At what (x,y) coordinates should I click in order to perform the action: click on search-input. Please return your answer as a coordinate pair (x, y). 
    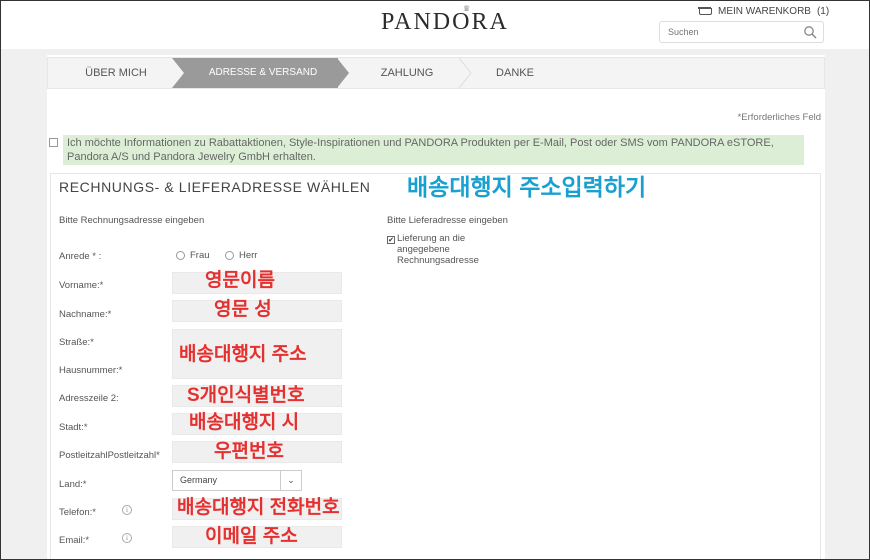
    Looking at the image, I should click on (727, 32).